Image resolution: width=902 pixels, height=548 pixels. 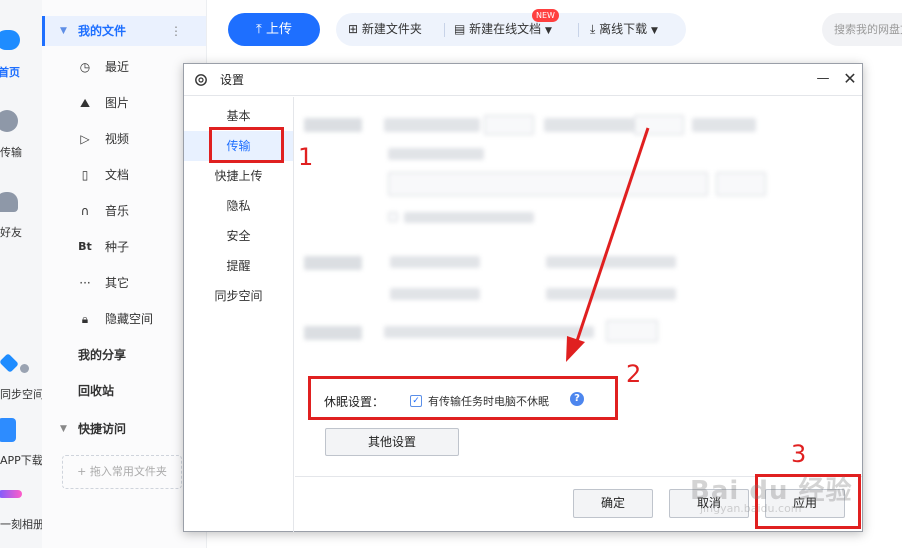 I want to click on other-settings-button: 其他设置, so click(x=392, y=442).